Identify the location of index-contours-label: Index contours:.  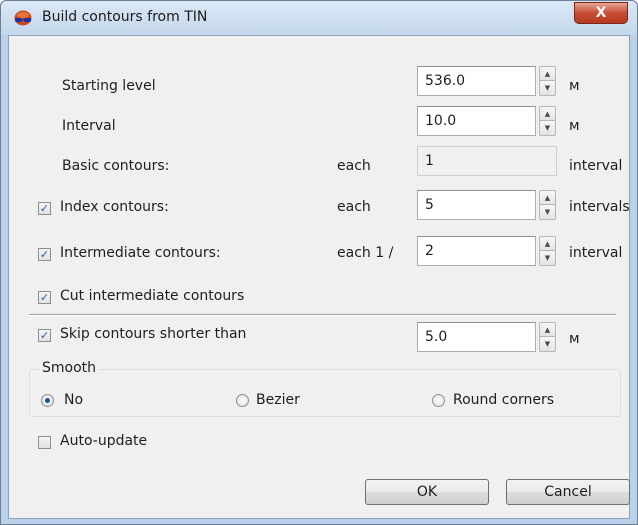
(114, 207).